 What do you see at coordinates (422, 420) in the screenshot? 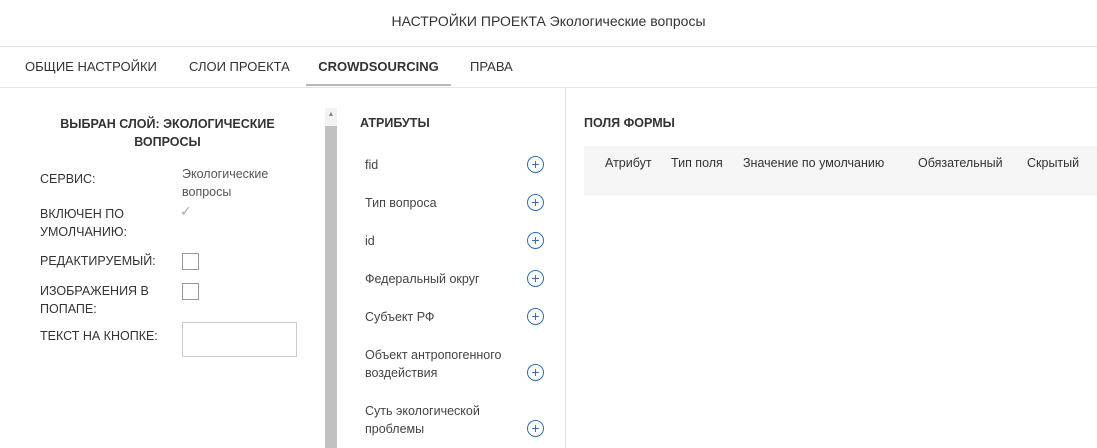
I see `attribute-item: Суть экологической проблемы` at bounding box center [422, 420].